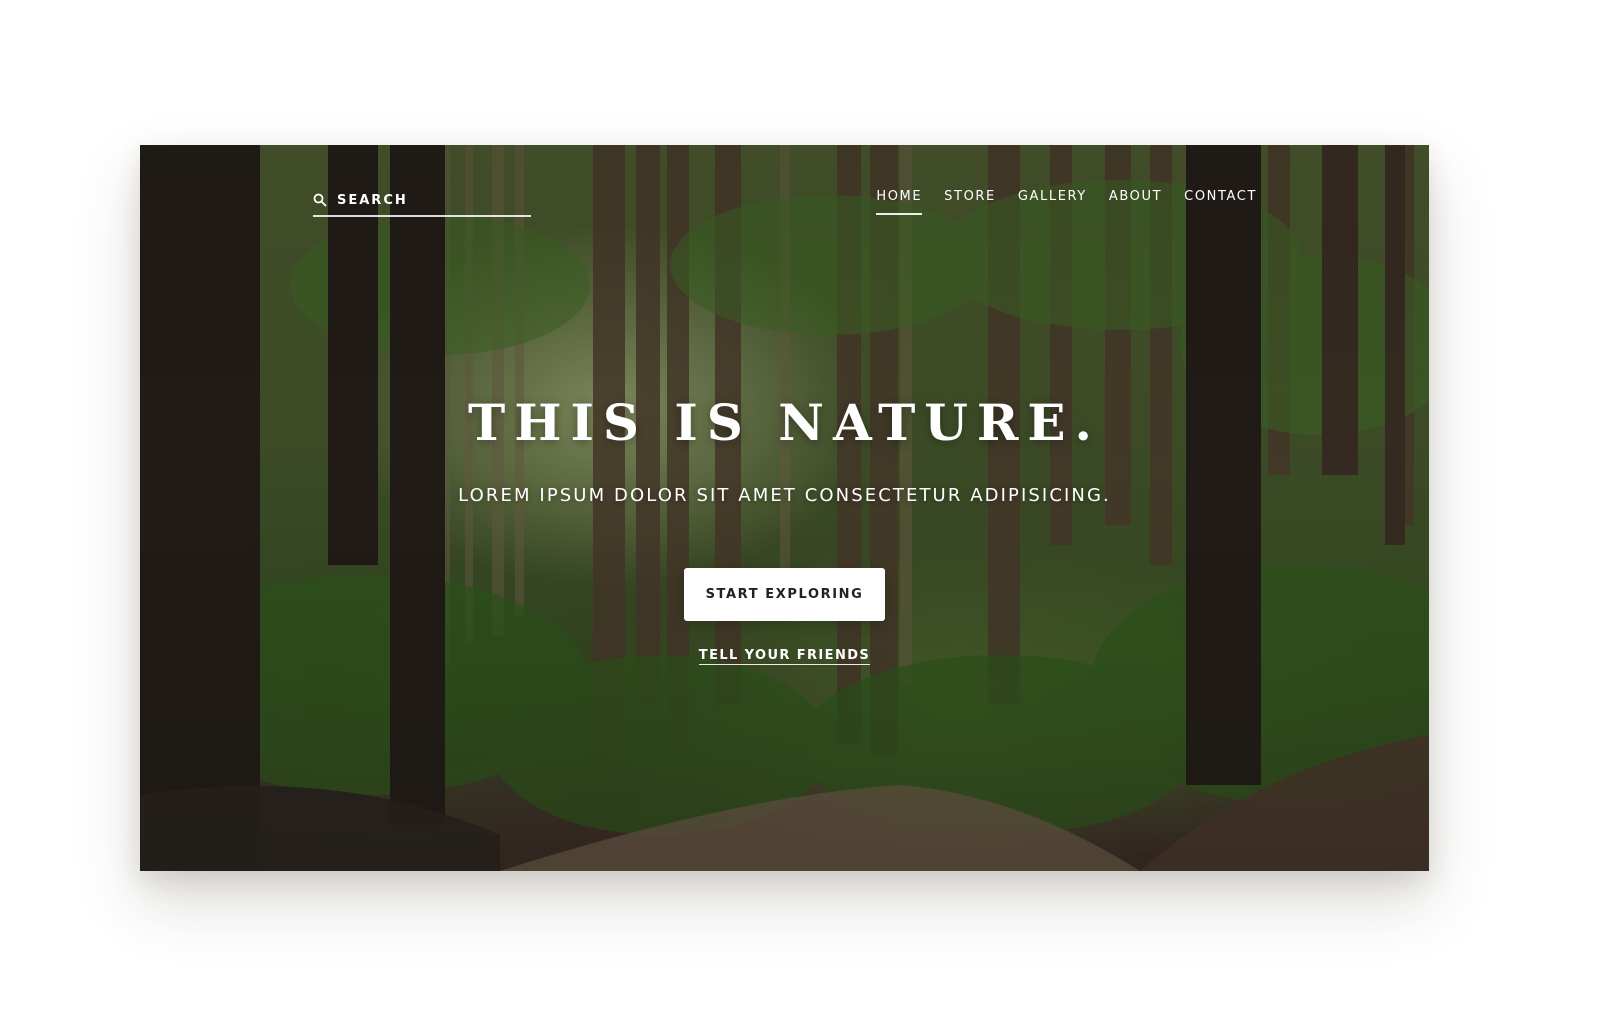 This screenshot has width=1600, height=1036. I want to click on nav-item-about: ABOUT, so click(1135, 202).